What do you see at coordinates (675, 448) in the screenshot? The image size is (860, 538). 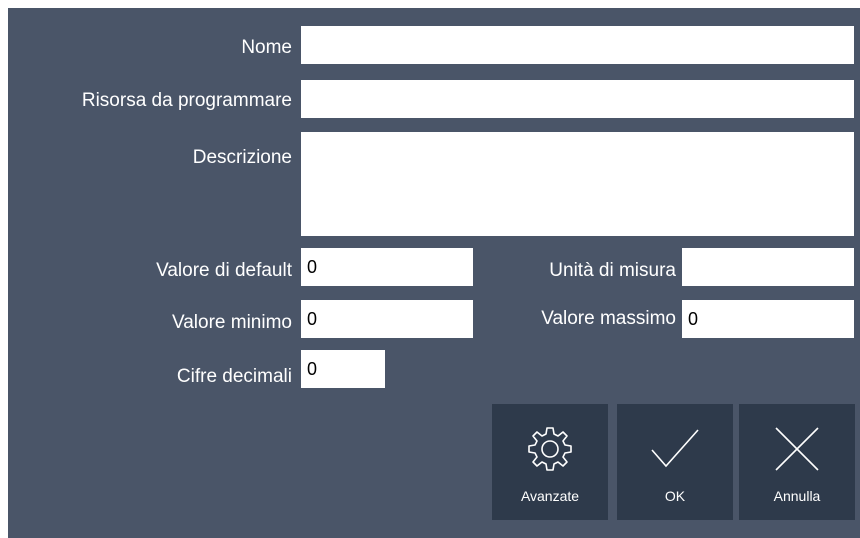 I see `checkmark-icon` at bounding box center [675, 448].